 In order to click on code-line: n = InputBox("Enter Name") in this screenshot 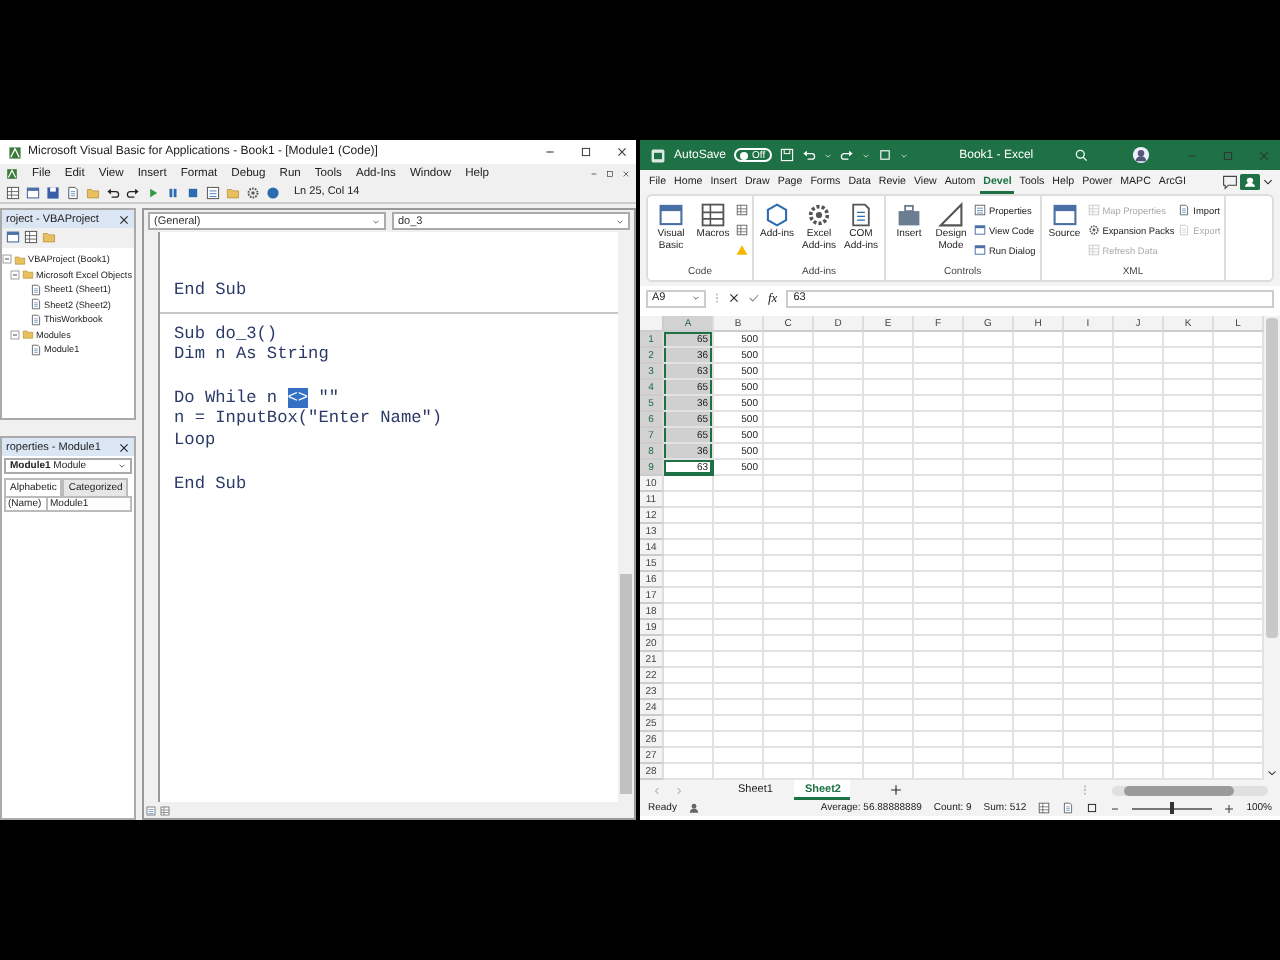, I will do `click(308, 419)`.